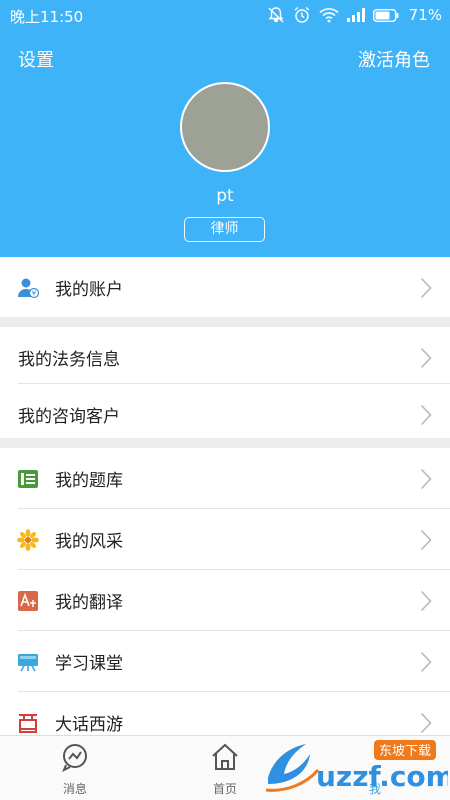  I want to click on menu-item-style: 我的风采, so click(225, 539).